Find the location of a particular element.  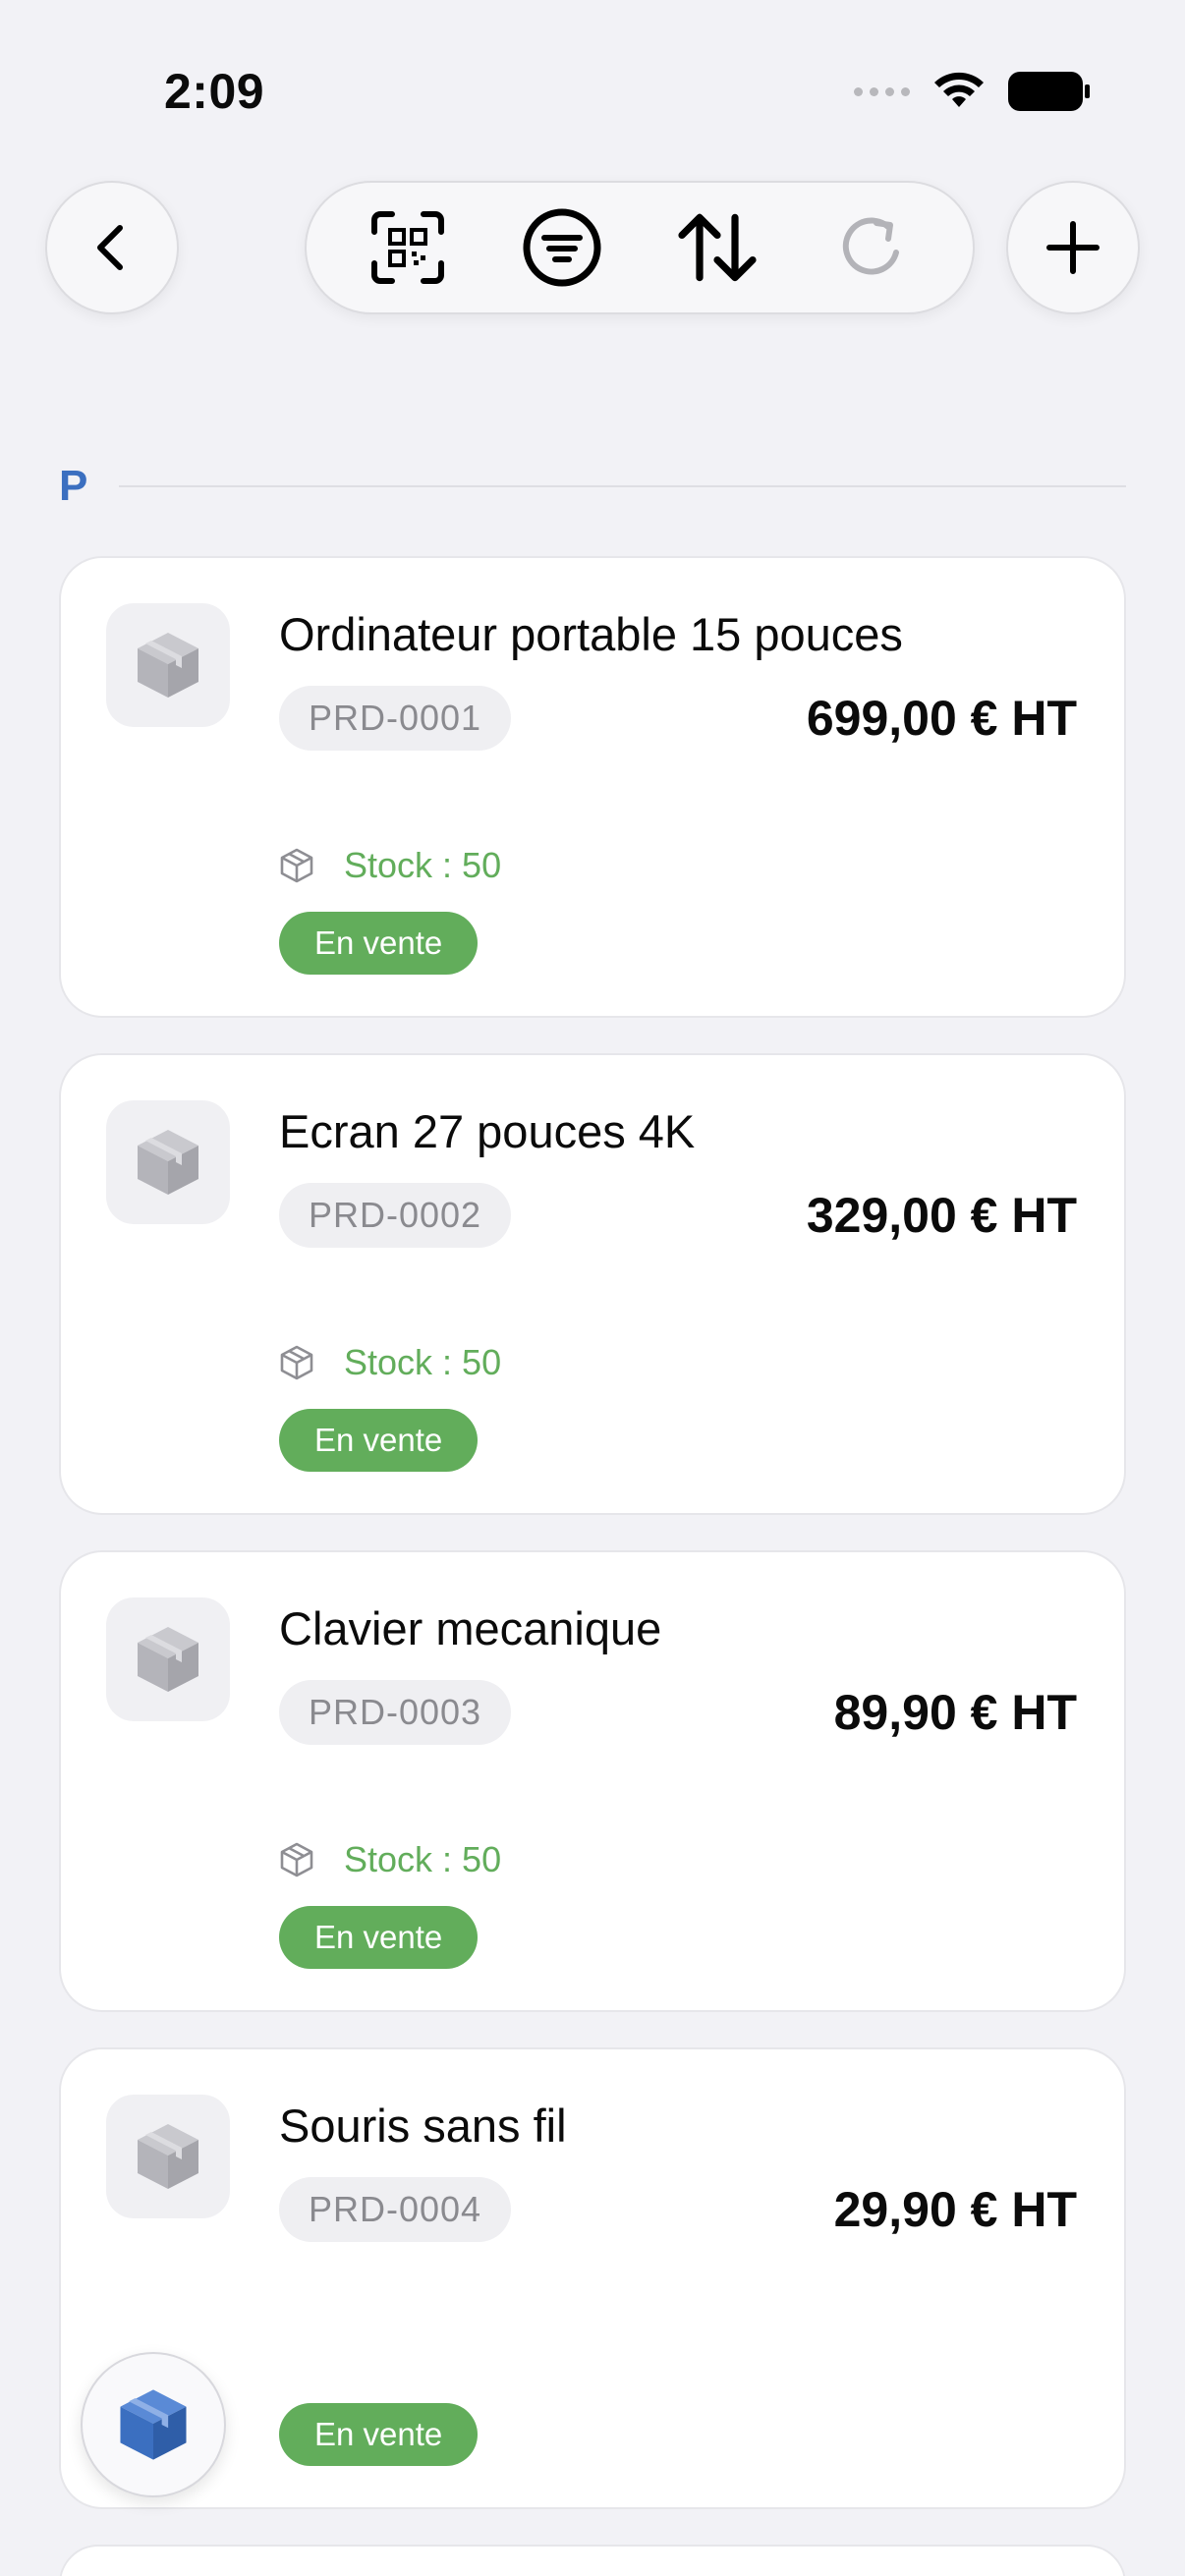

product-name: Ordinateur portable 15 pouces is located at coordinates (591, 634).